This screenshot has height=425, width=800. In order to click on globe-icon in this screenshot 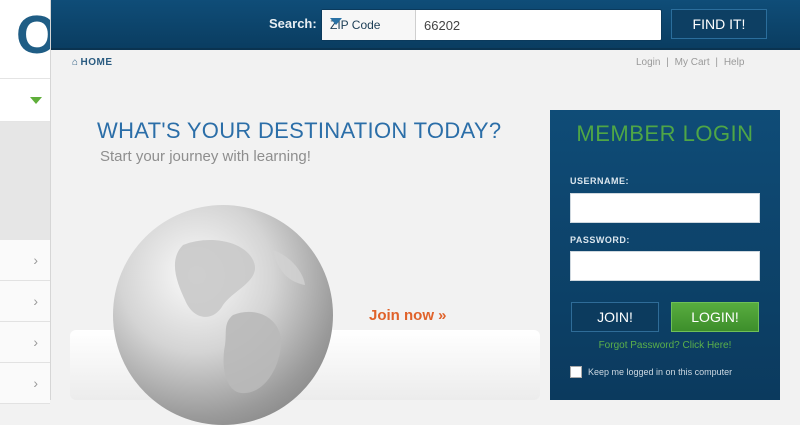, I will do `click(223, 315)`.